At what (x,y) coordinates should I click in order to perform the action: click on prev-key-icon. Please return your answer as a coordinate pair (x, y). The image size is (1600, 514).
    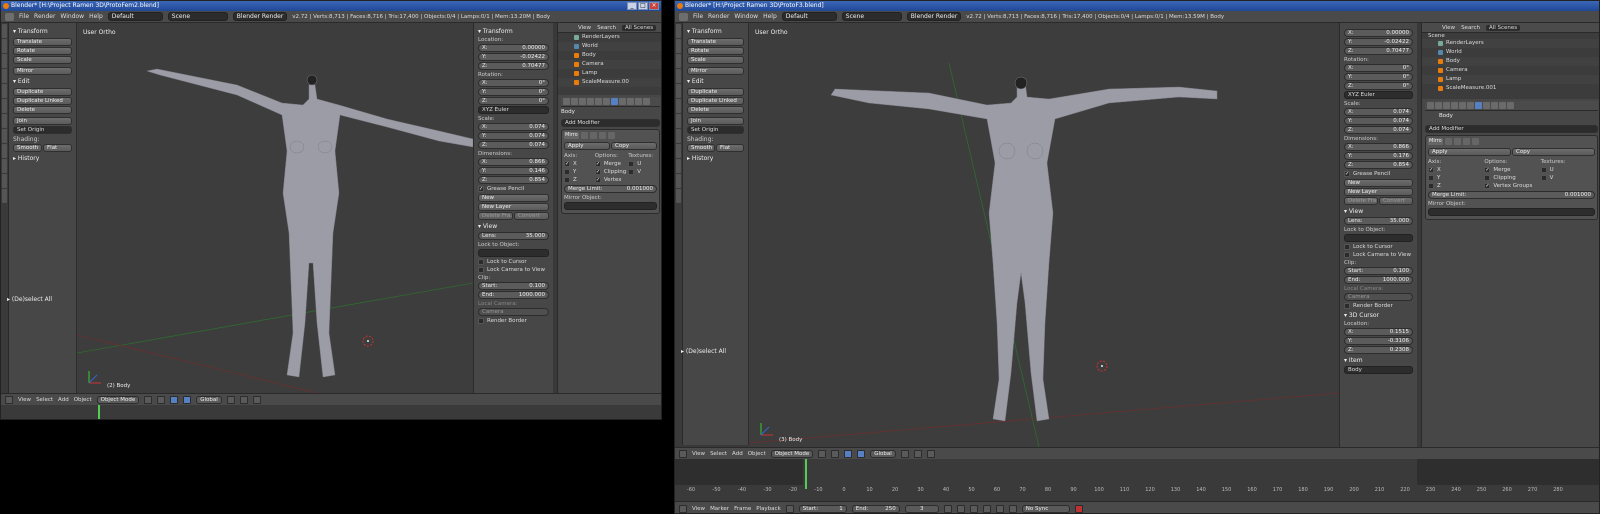
    Looking at the image, I should click on (960, 508).